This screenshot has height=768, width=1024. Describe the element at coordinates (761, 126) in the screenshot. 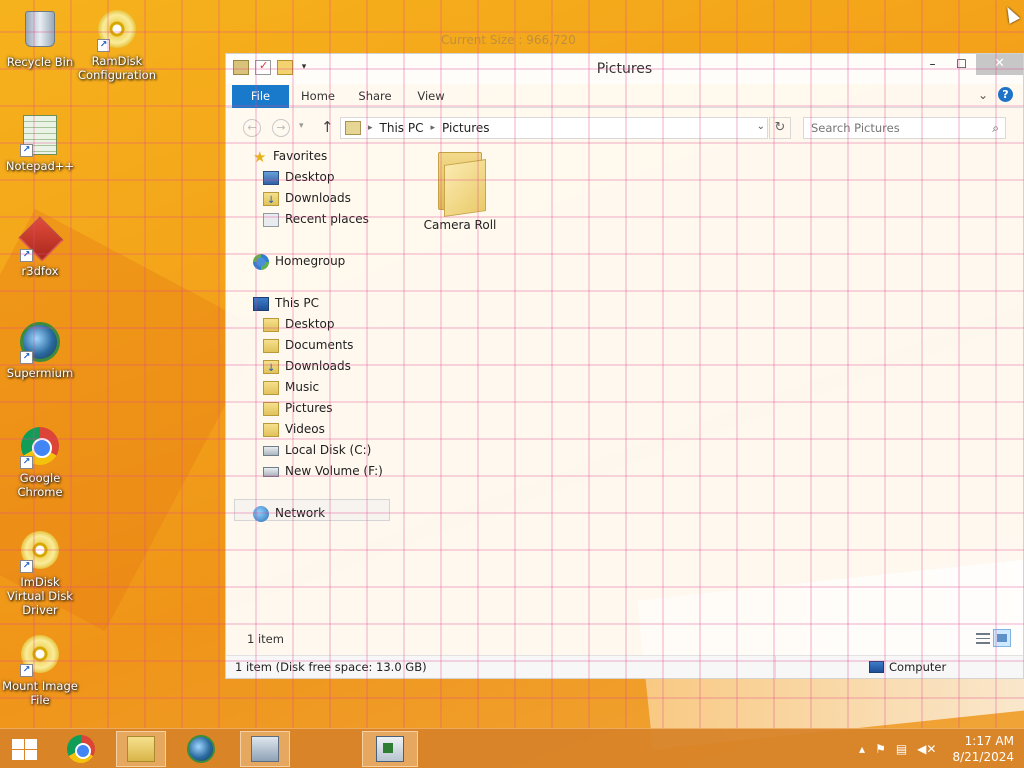

I see `chevron-down-icon: ⌄` at that location.